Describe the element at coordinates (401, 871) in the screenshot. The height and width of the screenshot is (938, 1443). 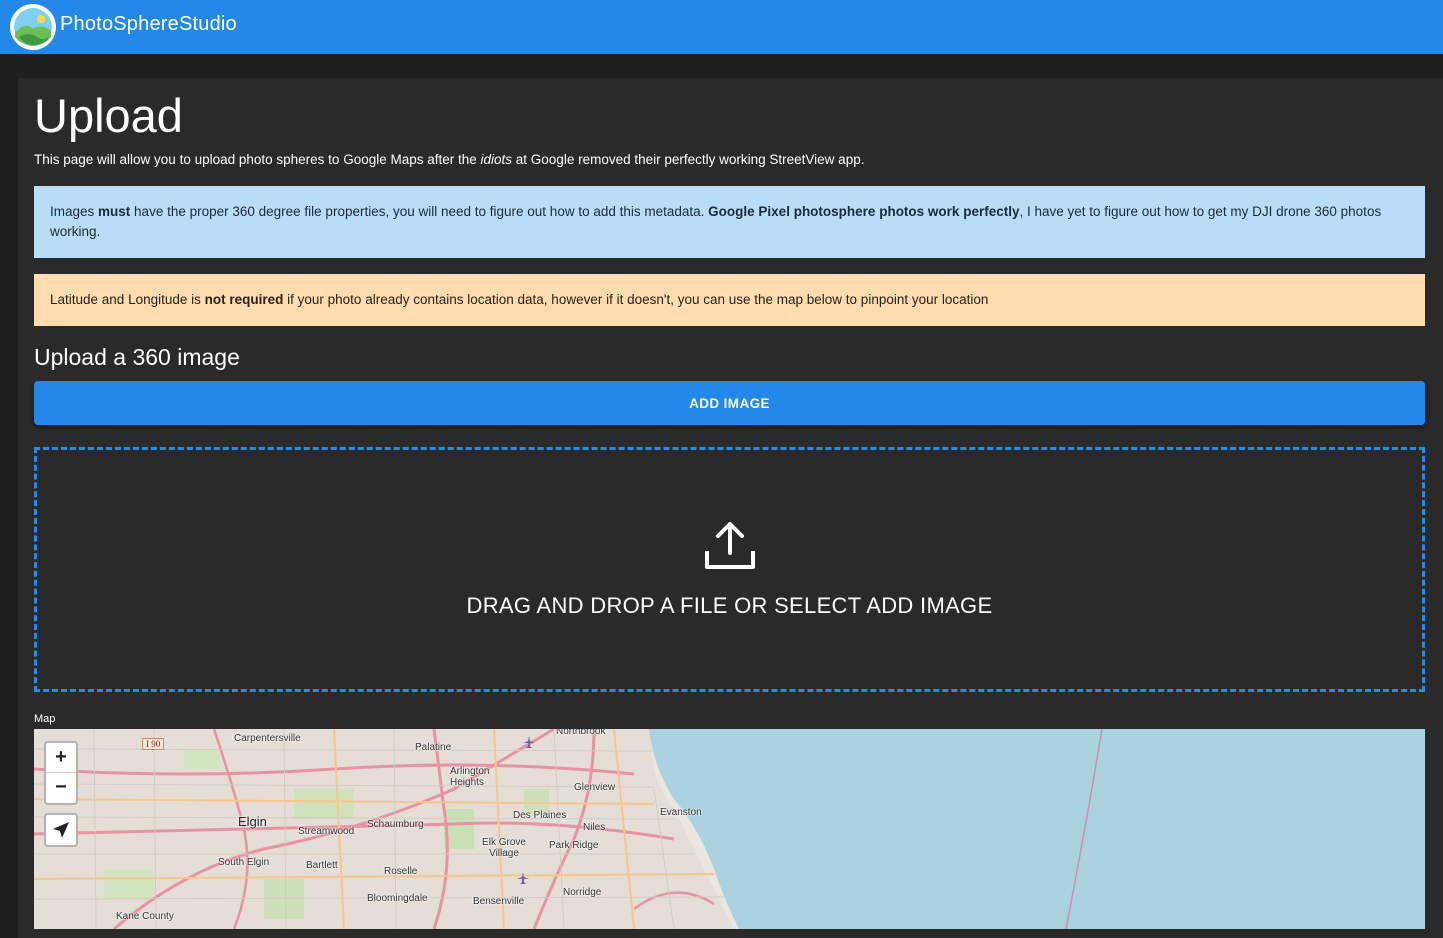
I see `map-place-label: Roselle` at that location.